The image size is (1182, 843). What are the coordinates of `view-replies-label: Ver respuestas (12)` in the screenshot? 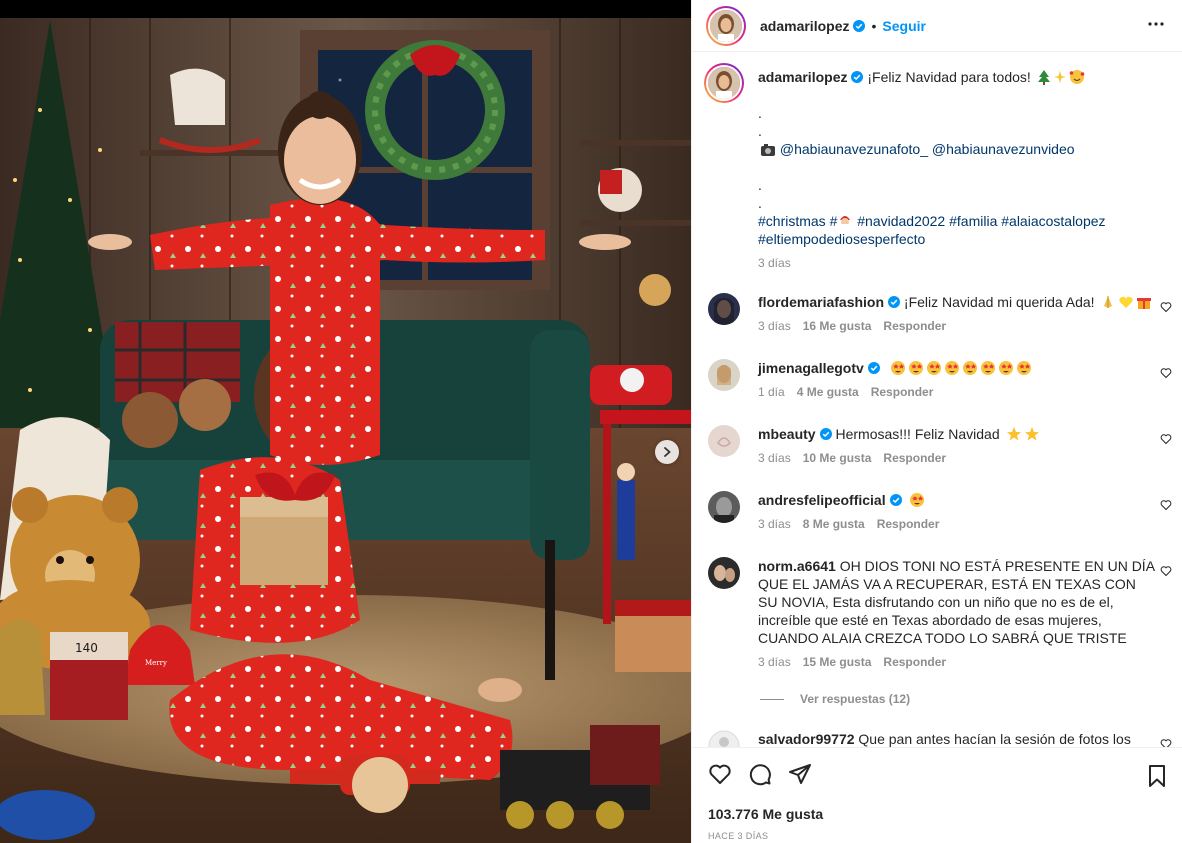 It's located at (855, 699).